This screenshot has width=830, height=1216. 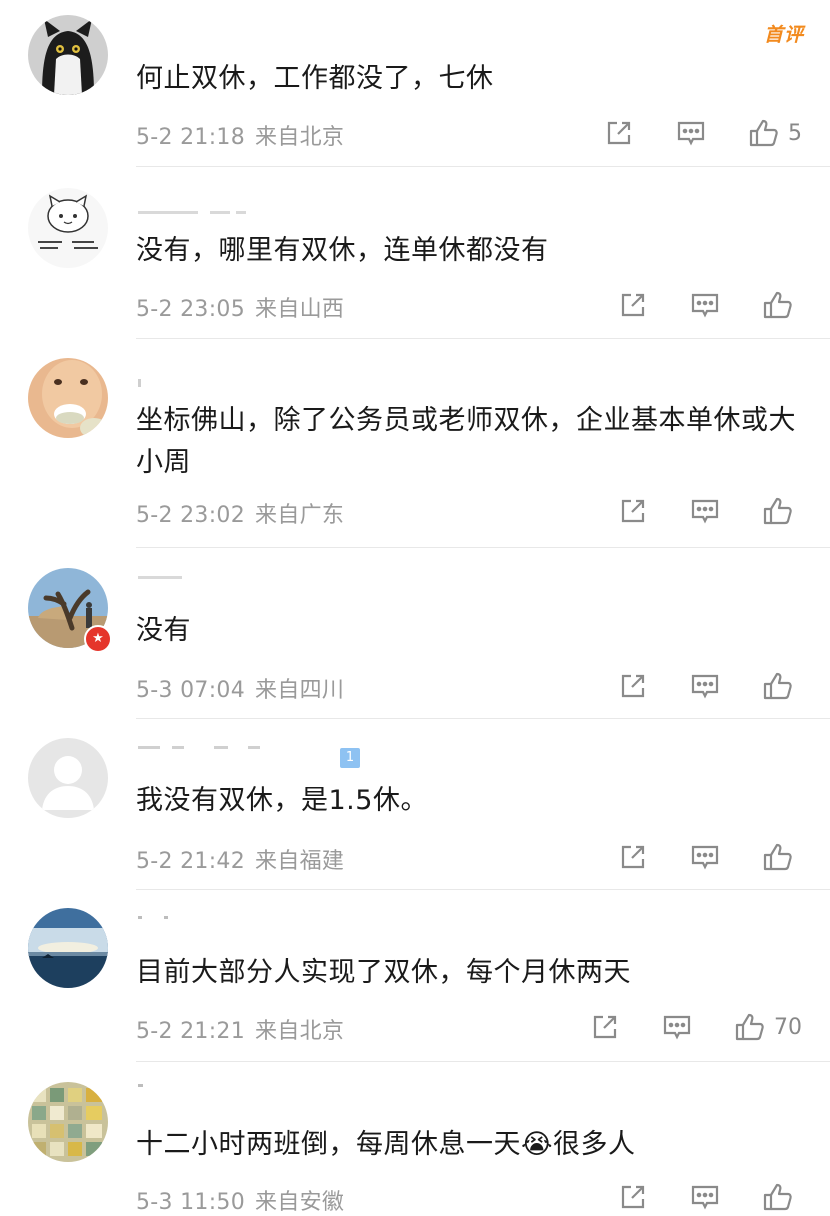 What do you see at coordinates (191, 309) in the screenshot?
I see `comment-date: 5-2 23:05` at bounding box center [191, 309].